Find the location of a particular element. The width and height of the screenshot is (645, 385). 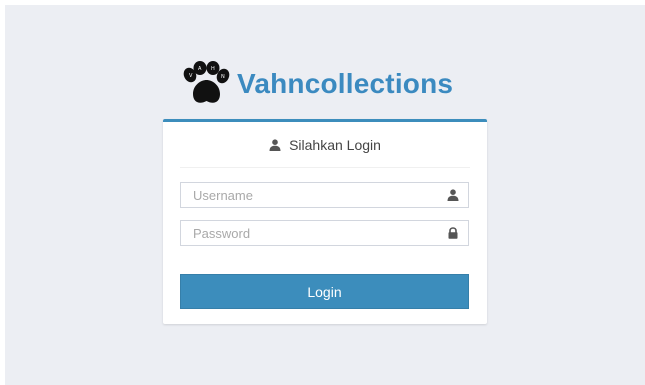

lock-icon is located at coordinates (453, 233).